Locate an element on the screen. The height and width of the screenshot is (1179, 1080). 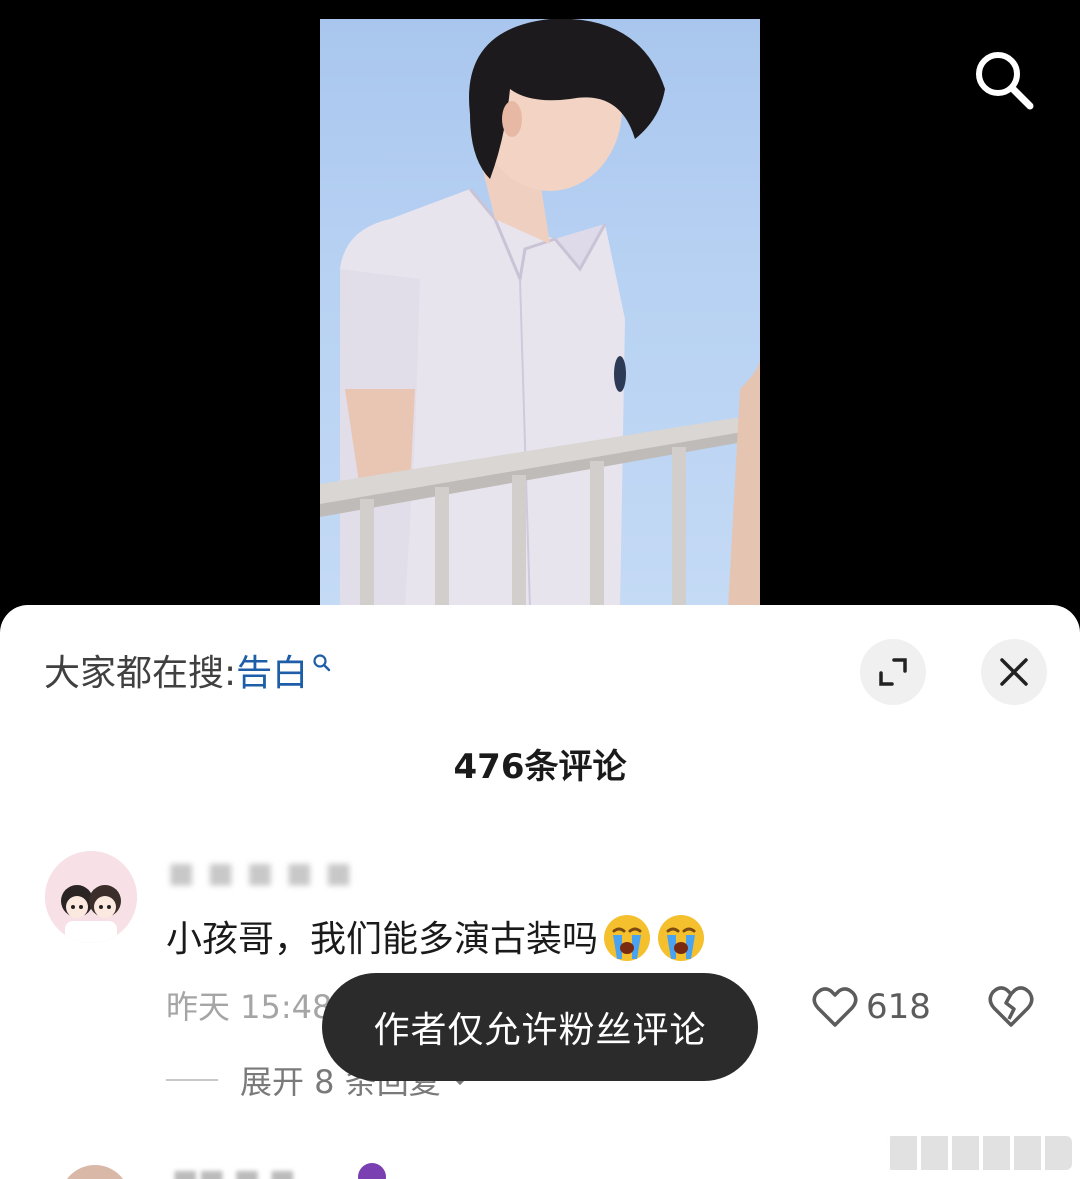
close-button is located at coordinates (1014, 672).